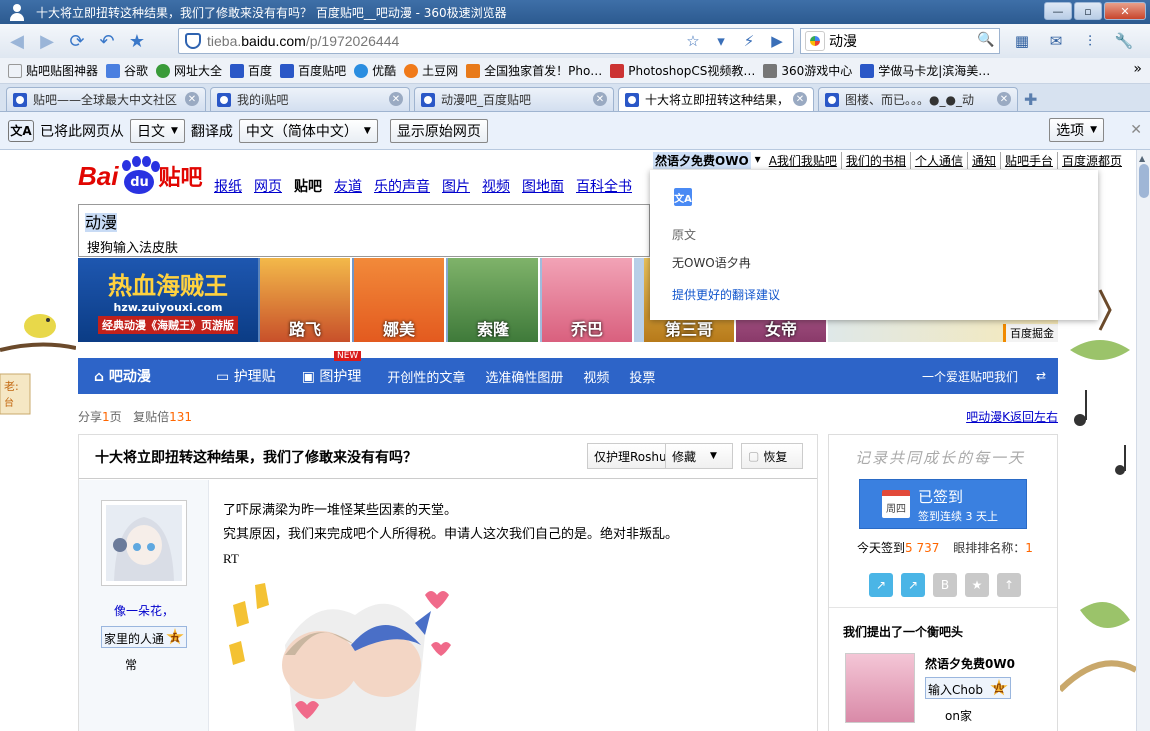 This screenshot has width=1150, height=731. I want to click on forum-tab-vote: 投票, so click(642, 376).